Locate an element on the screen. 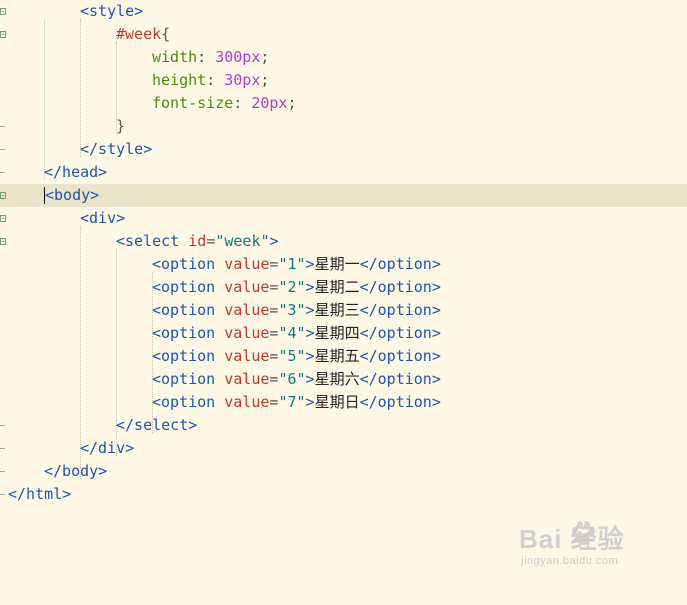 Image resolution: width=687 pixels, height=605 pixels. code-token-val: "1" is located at coordinates (292, 264).